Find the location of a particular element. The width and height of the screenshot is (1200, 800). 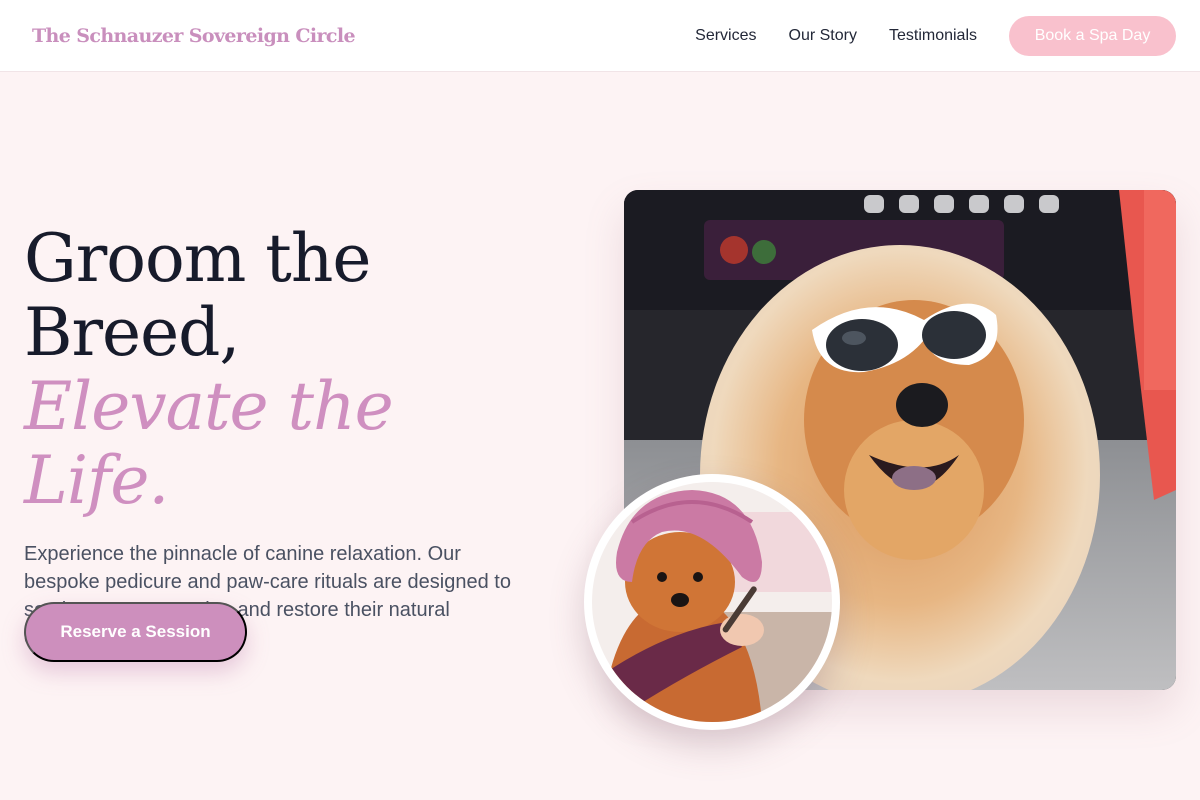

nav-link-services: Services is located at coordinates (725, 36).